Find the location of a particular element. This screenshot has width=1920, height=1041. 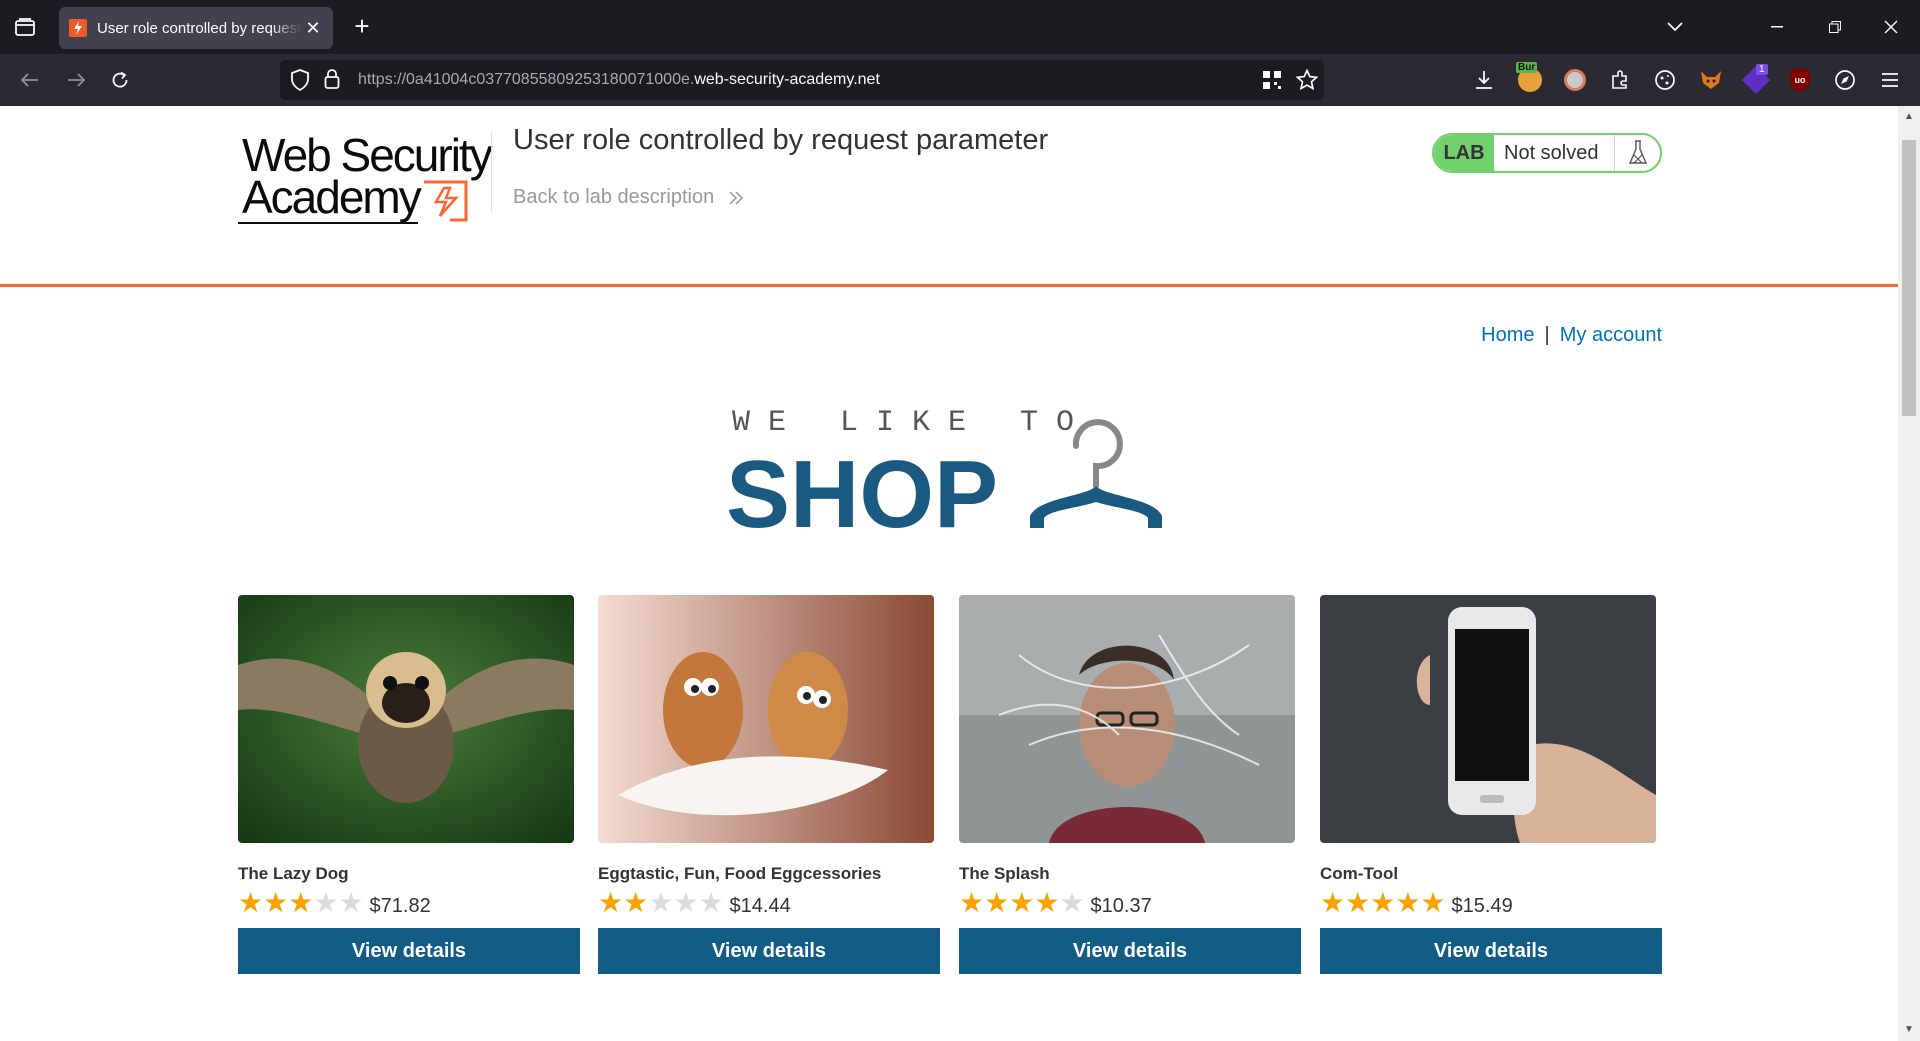

product-rating-row: ★★★★★ $14.44 is located at coordinates (769, 903).